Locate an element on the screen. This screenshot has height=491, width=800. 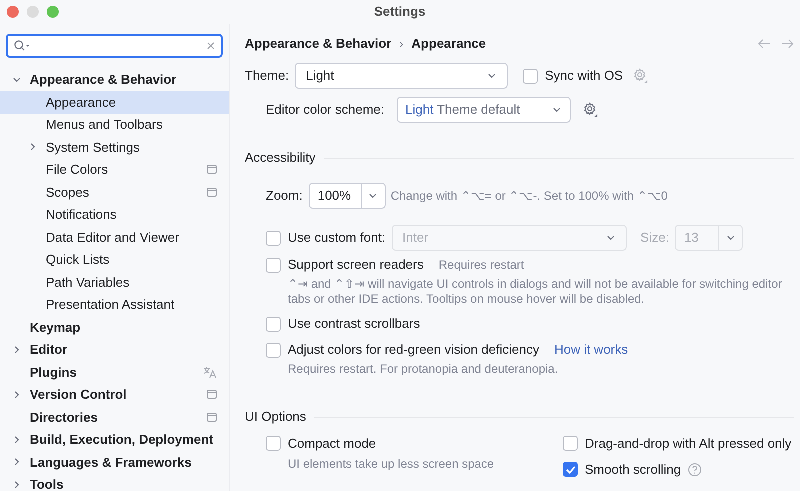
tree-item: Languages & Frameworks is located at coordinates (114, 462).